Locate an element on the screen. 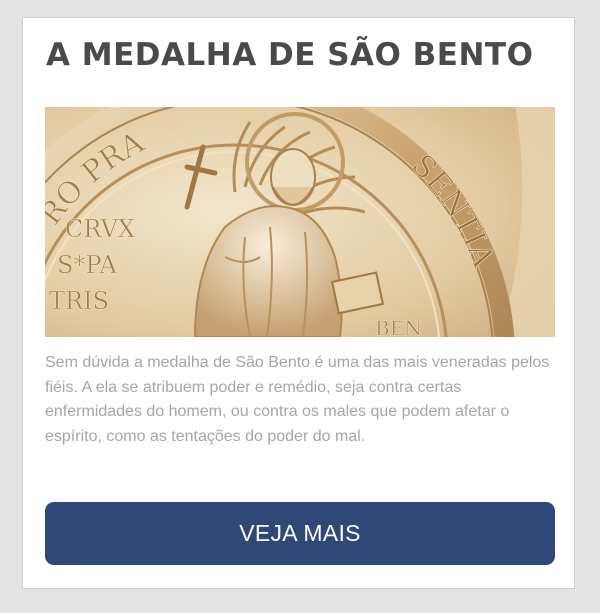  medal-text-spa: S*PA is located at coordinates (87, 265).